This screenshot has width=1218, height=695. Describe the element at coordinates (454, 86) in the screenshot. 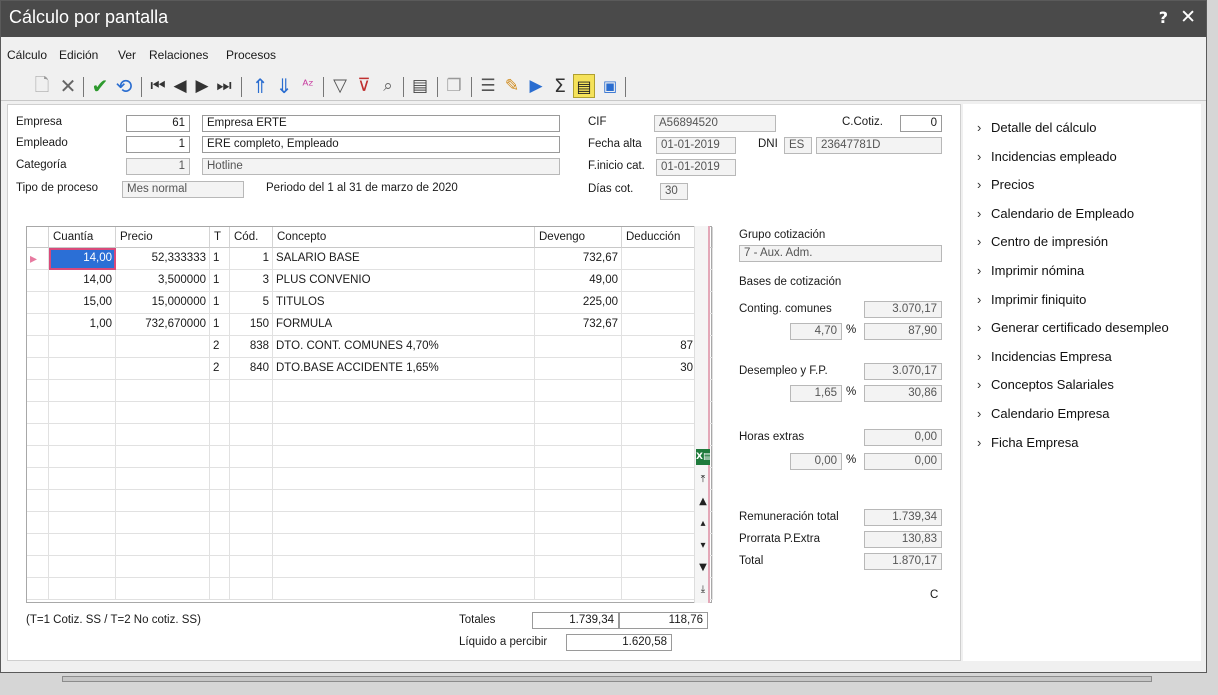

I see `copy-icon: ❐` at that location.